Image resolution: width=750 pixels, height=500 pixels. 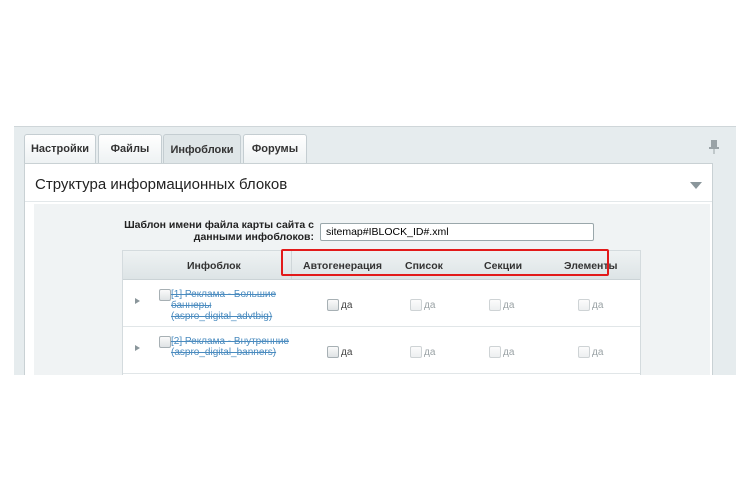 What do you see at coordinates (457, 232) in the screenshot?
I see `filename-template-input` at bounding box center [457, 232].